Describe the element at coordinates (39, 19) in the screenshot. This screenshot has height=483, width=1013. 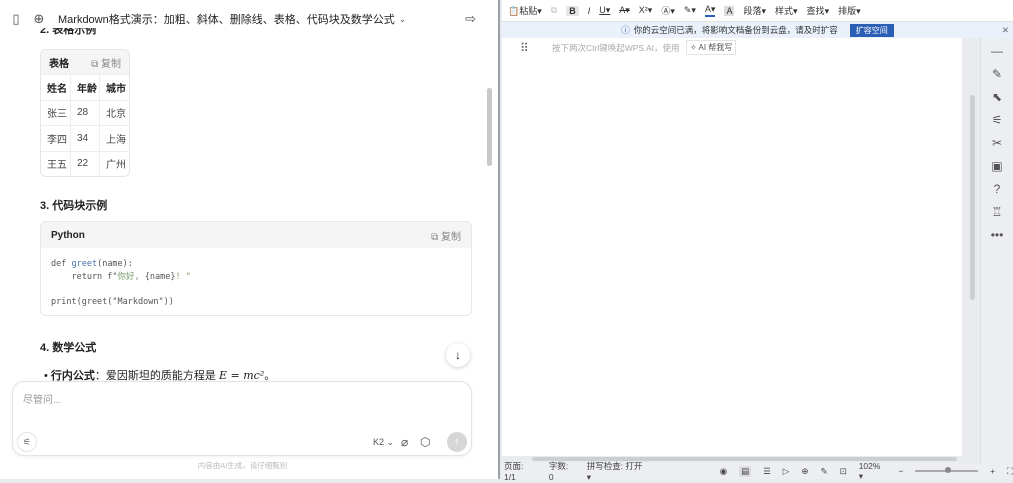
I see `new-chat-icon: ⊕` at that location.